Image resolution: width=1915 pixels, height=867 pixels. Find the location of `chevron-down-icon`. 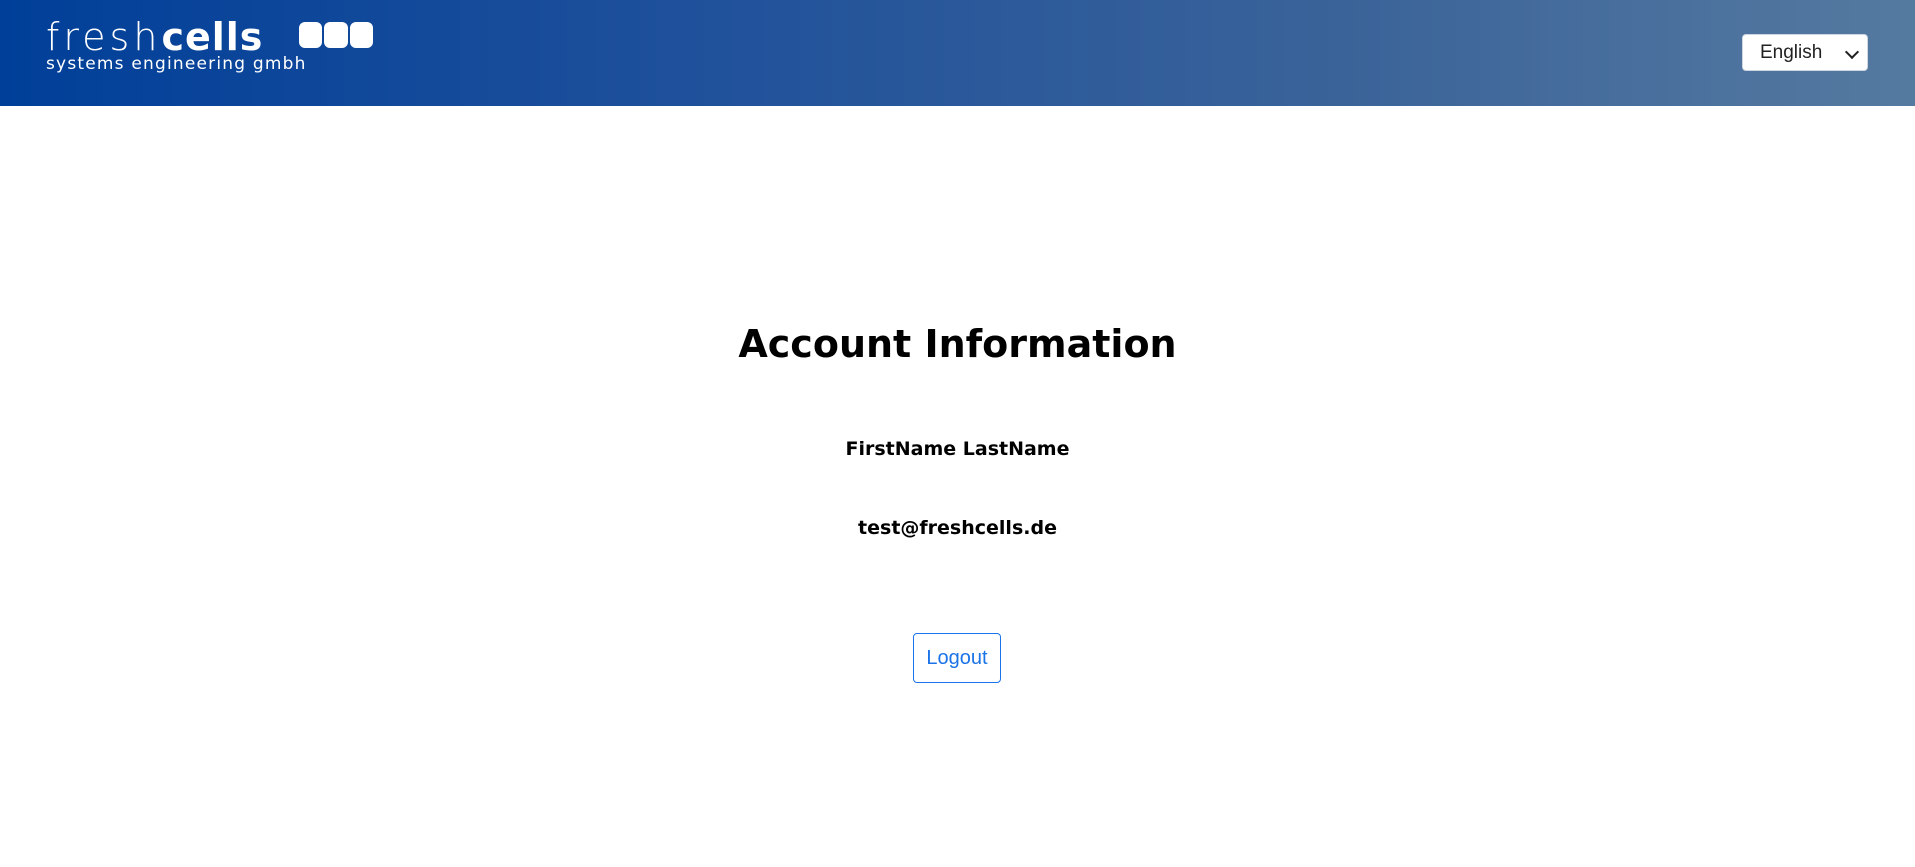

chevron-down-icon is located at coordinates (1852, 52).